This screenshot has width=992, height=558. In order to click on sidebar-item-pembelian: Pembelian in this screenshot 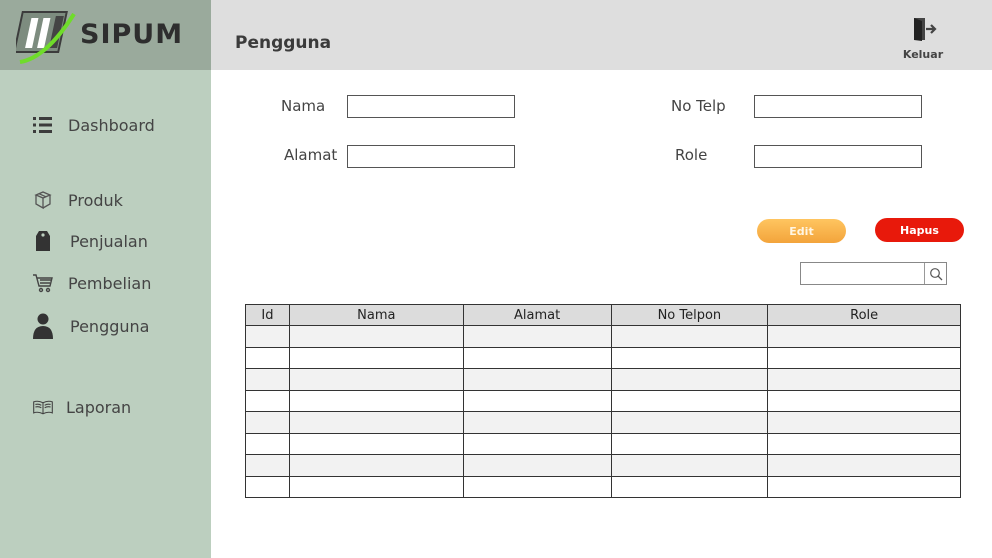, I will do `click(91, 283)`.